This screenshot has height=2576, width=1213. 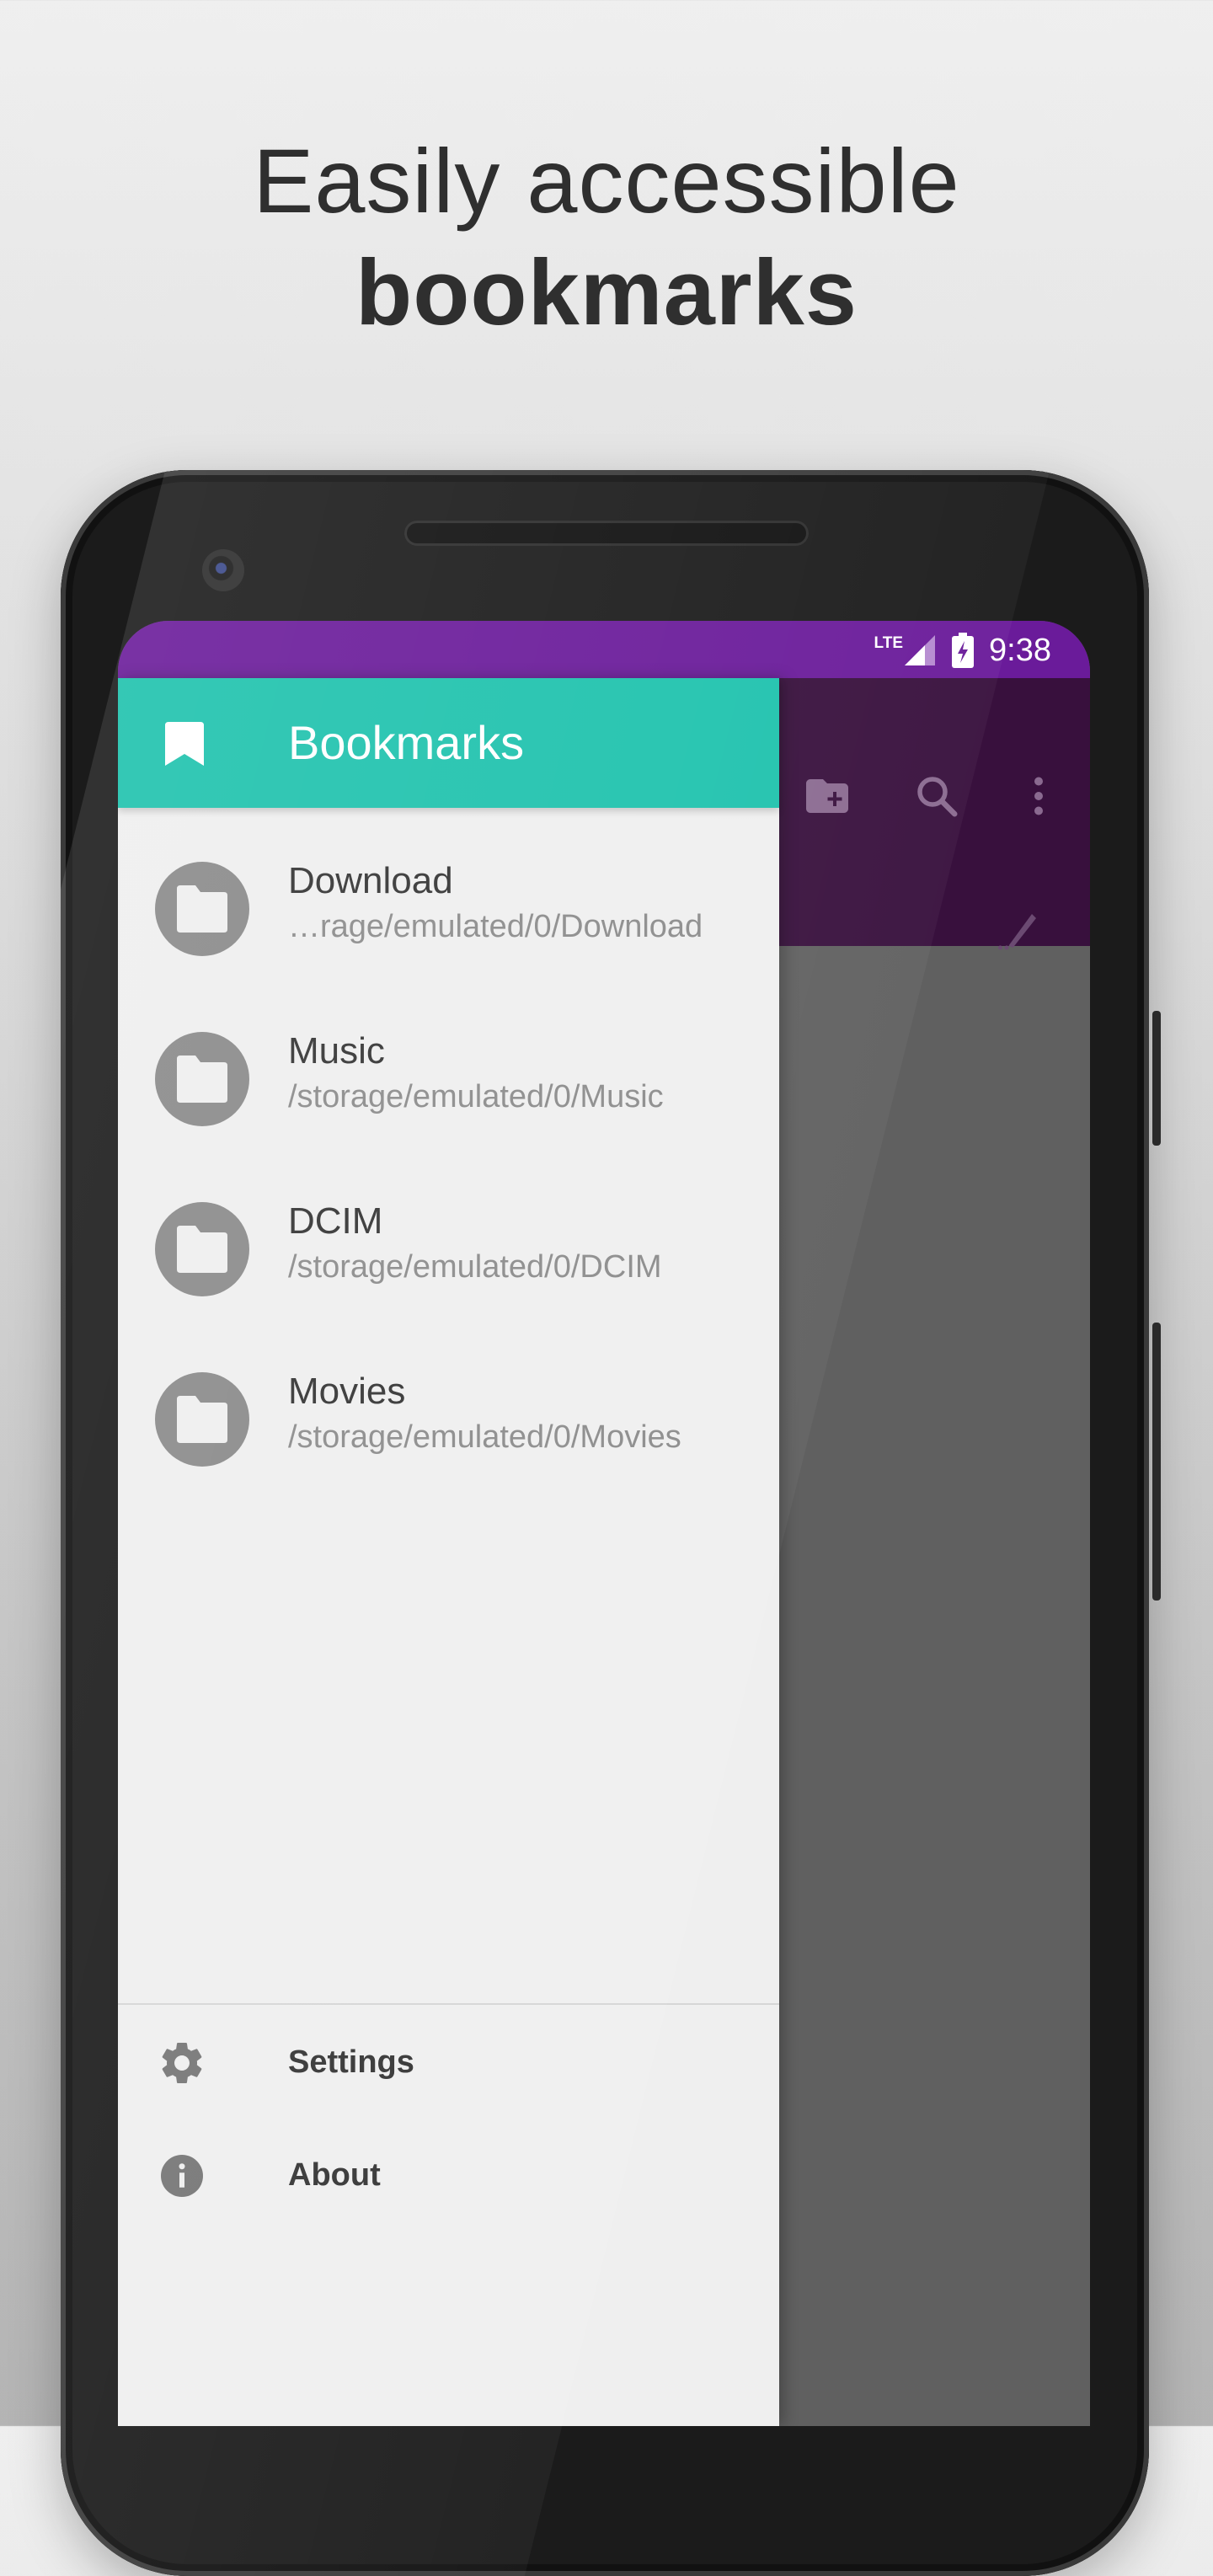 What do you see at coordinates (889, 643) in the screenshot?
I see `network-type: LTE` at bounding box center [889, 643].